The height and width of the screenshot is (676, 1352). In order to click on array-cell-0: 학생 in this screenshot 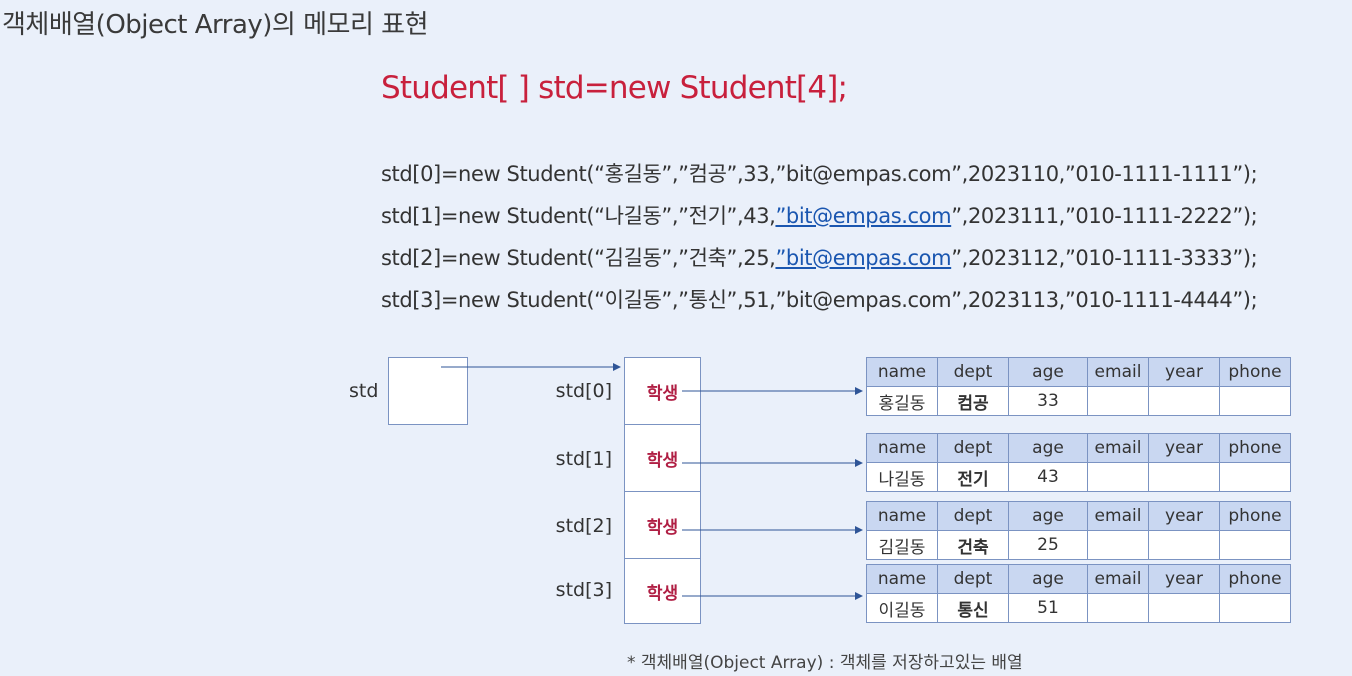, I will do `click(662, 391)`.